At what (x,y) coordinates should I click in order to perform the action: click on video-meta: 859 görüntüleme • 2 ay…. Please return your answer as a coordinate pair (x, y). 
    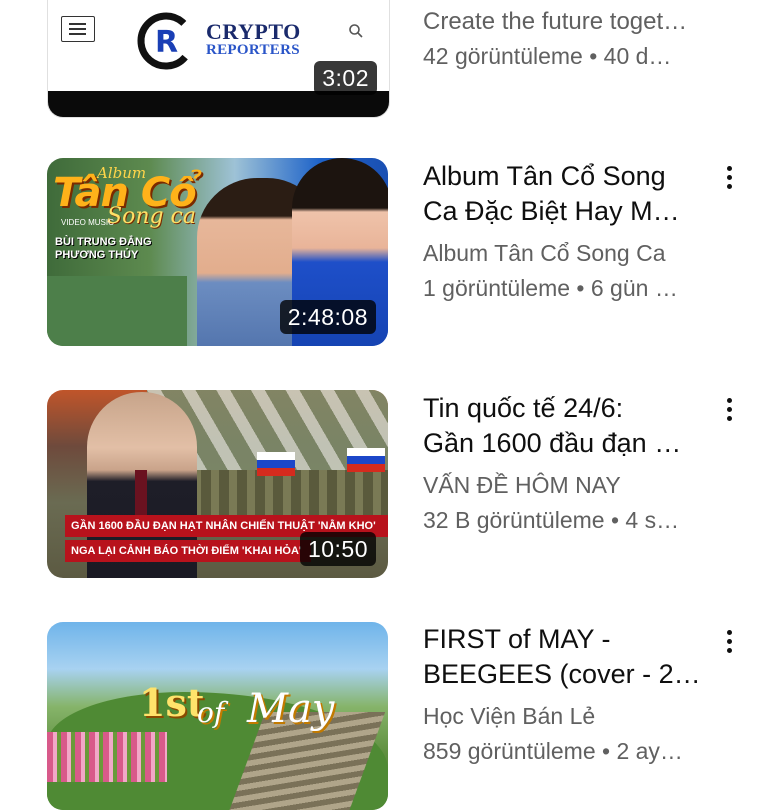
    Looking at the image, I should click on (553, 751).